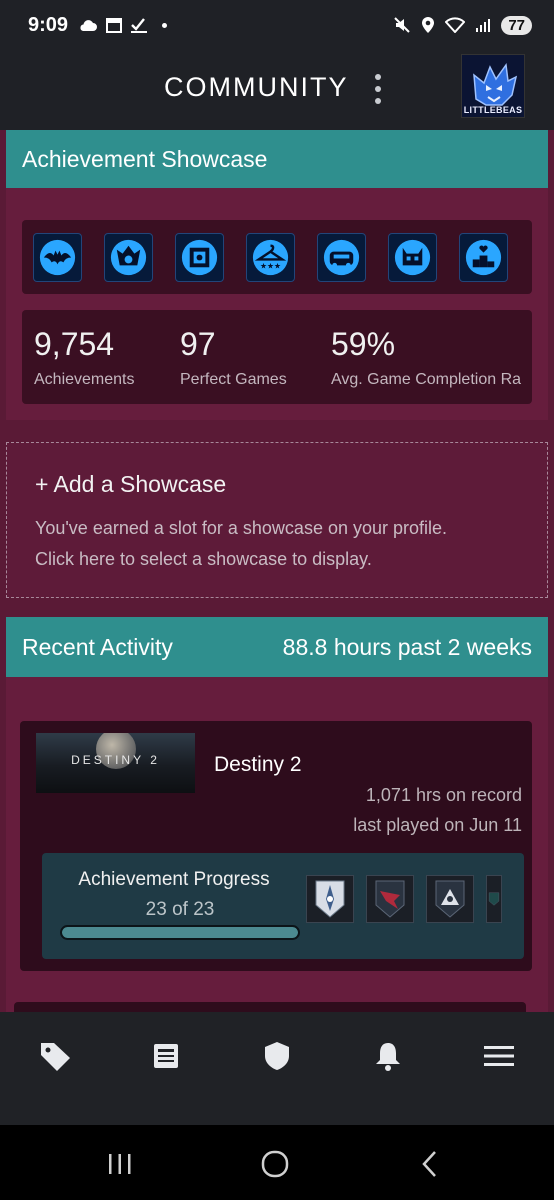 This screenshot has height=1200, width=554. I want to click on recent-apps-button, so click(120, 1164).